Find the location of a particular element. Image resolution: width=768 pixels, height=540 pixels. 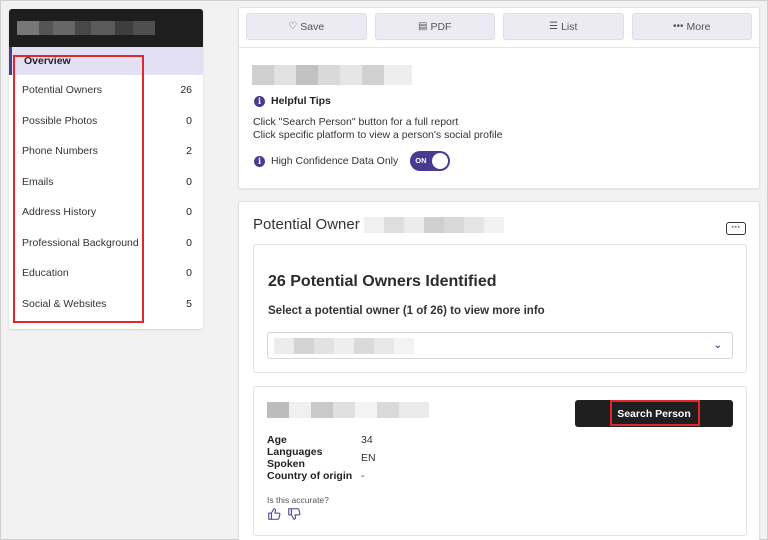

tips-title-text: Helpful Tips is located at coordinates (301, 101).